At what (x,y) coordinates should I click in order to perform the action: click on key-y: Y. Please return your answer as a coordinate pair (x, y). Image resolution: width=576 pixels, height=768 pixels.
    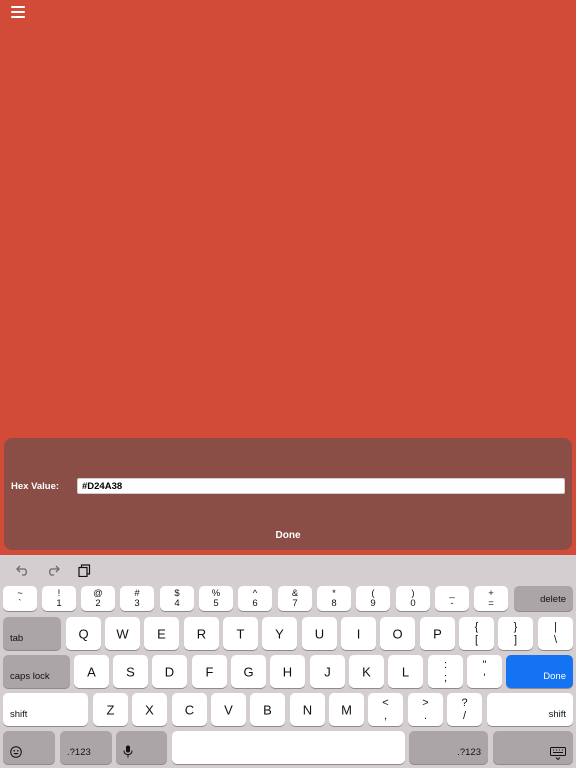
    Looking at the image, I should click on (279, 633).